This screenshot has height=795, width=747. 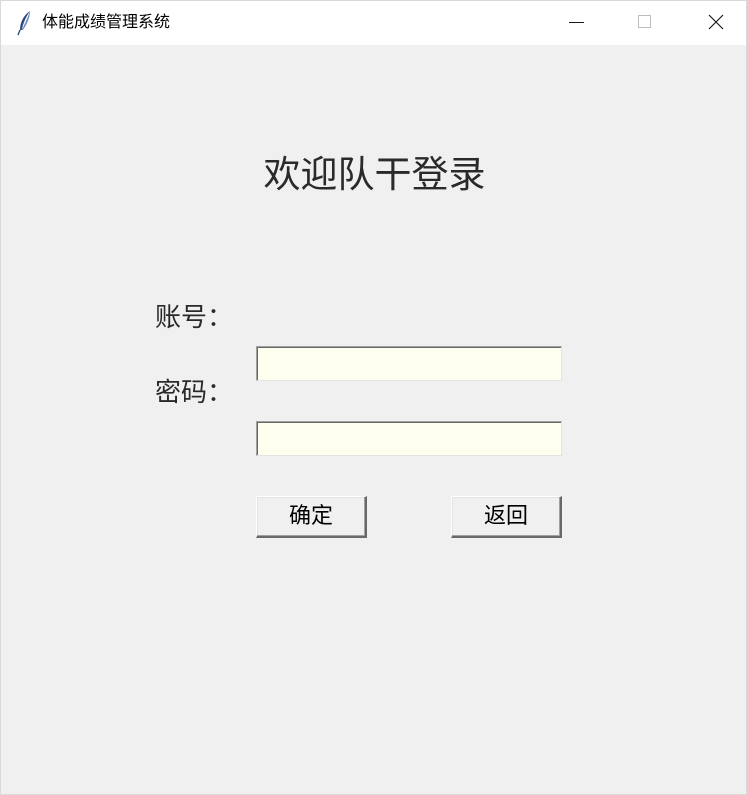 I want to click on window-title: 体能成绩管理系统, so click(x=106, y=21).